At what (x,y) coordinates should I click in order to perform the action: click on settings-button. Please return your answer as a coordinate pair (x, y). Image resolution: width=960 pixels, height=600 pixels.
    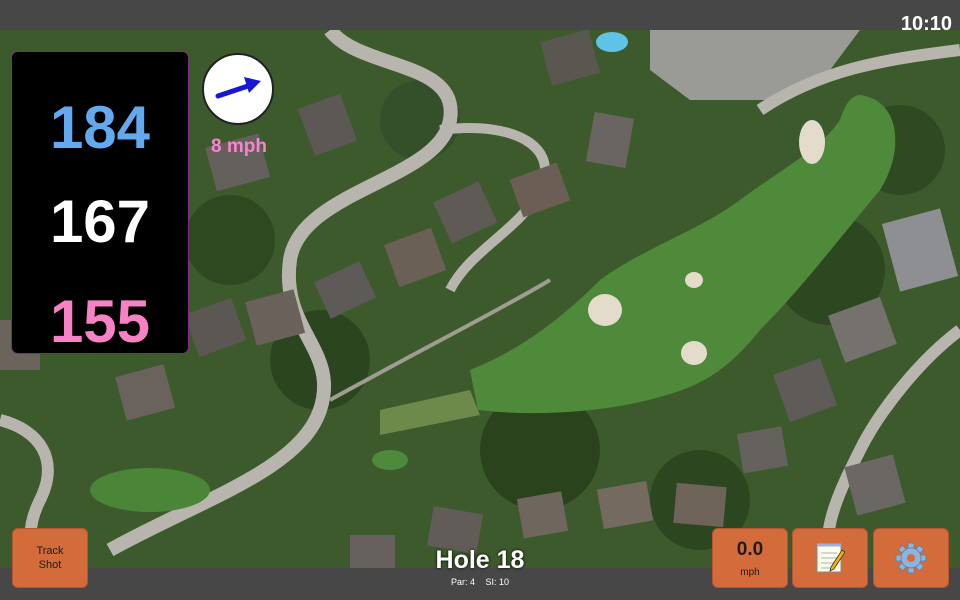
    Looking at the image, I should click on (911, 558).